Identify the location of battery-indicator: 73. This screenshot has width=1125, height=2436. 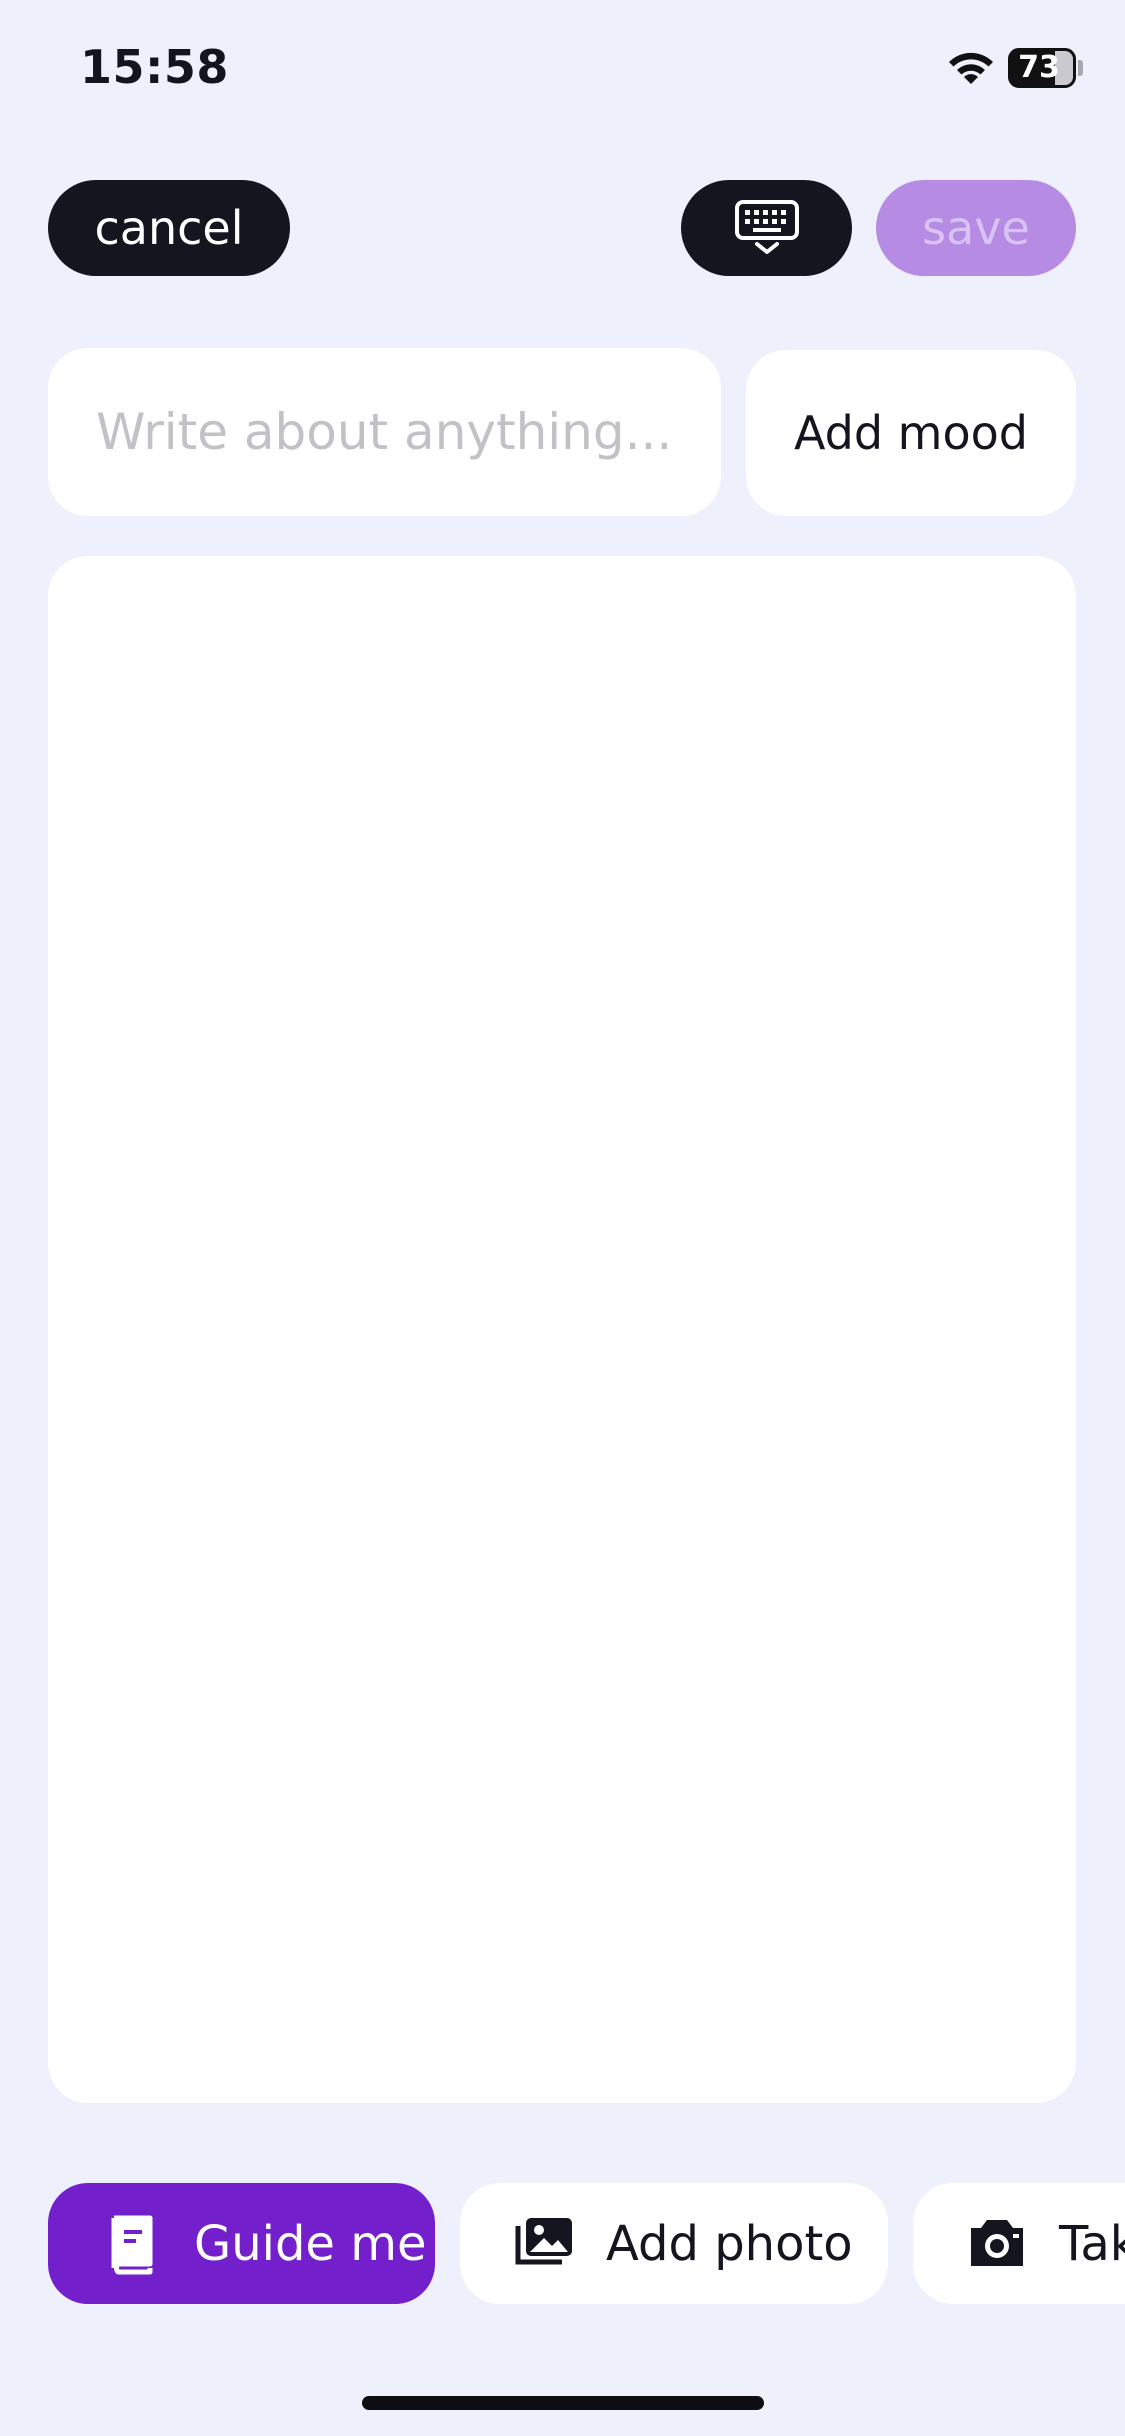
(1042, 68).